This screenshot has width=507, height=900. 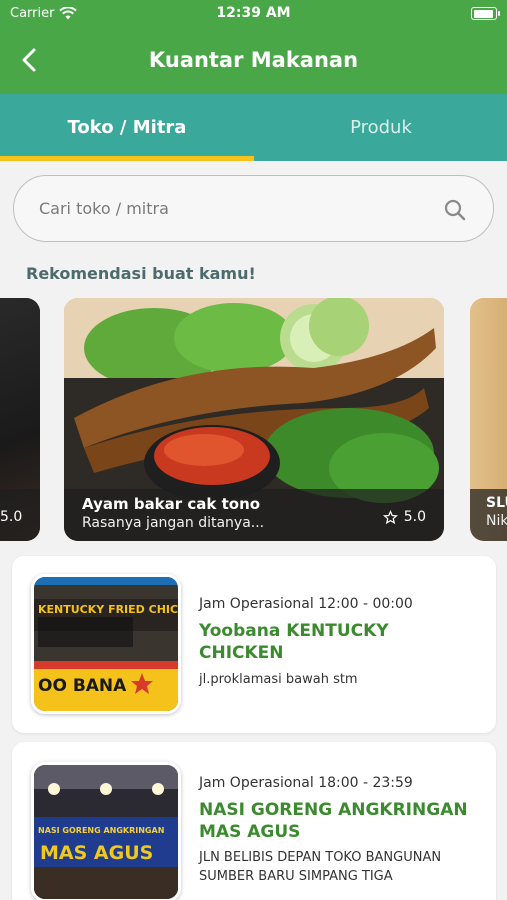 I want to click on store-thumbnail: NASI GORENG ANGKRINGAN MAS AGUS, so click(x=106, y=831).